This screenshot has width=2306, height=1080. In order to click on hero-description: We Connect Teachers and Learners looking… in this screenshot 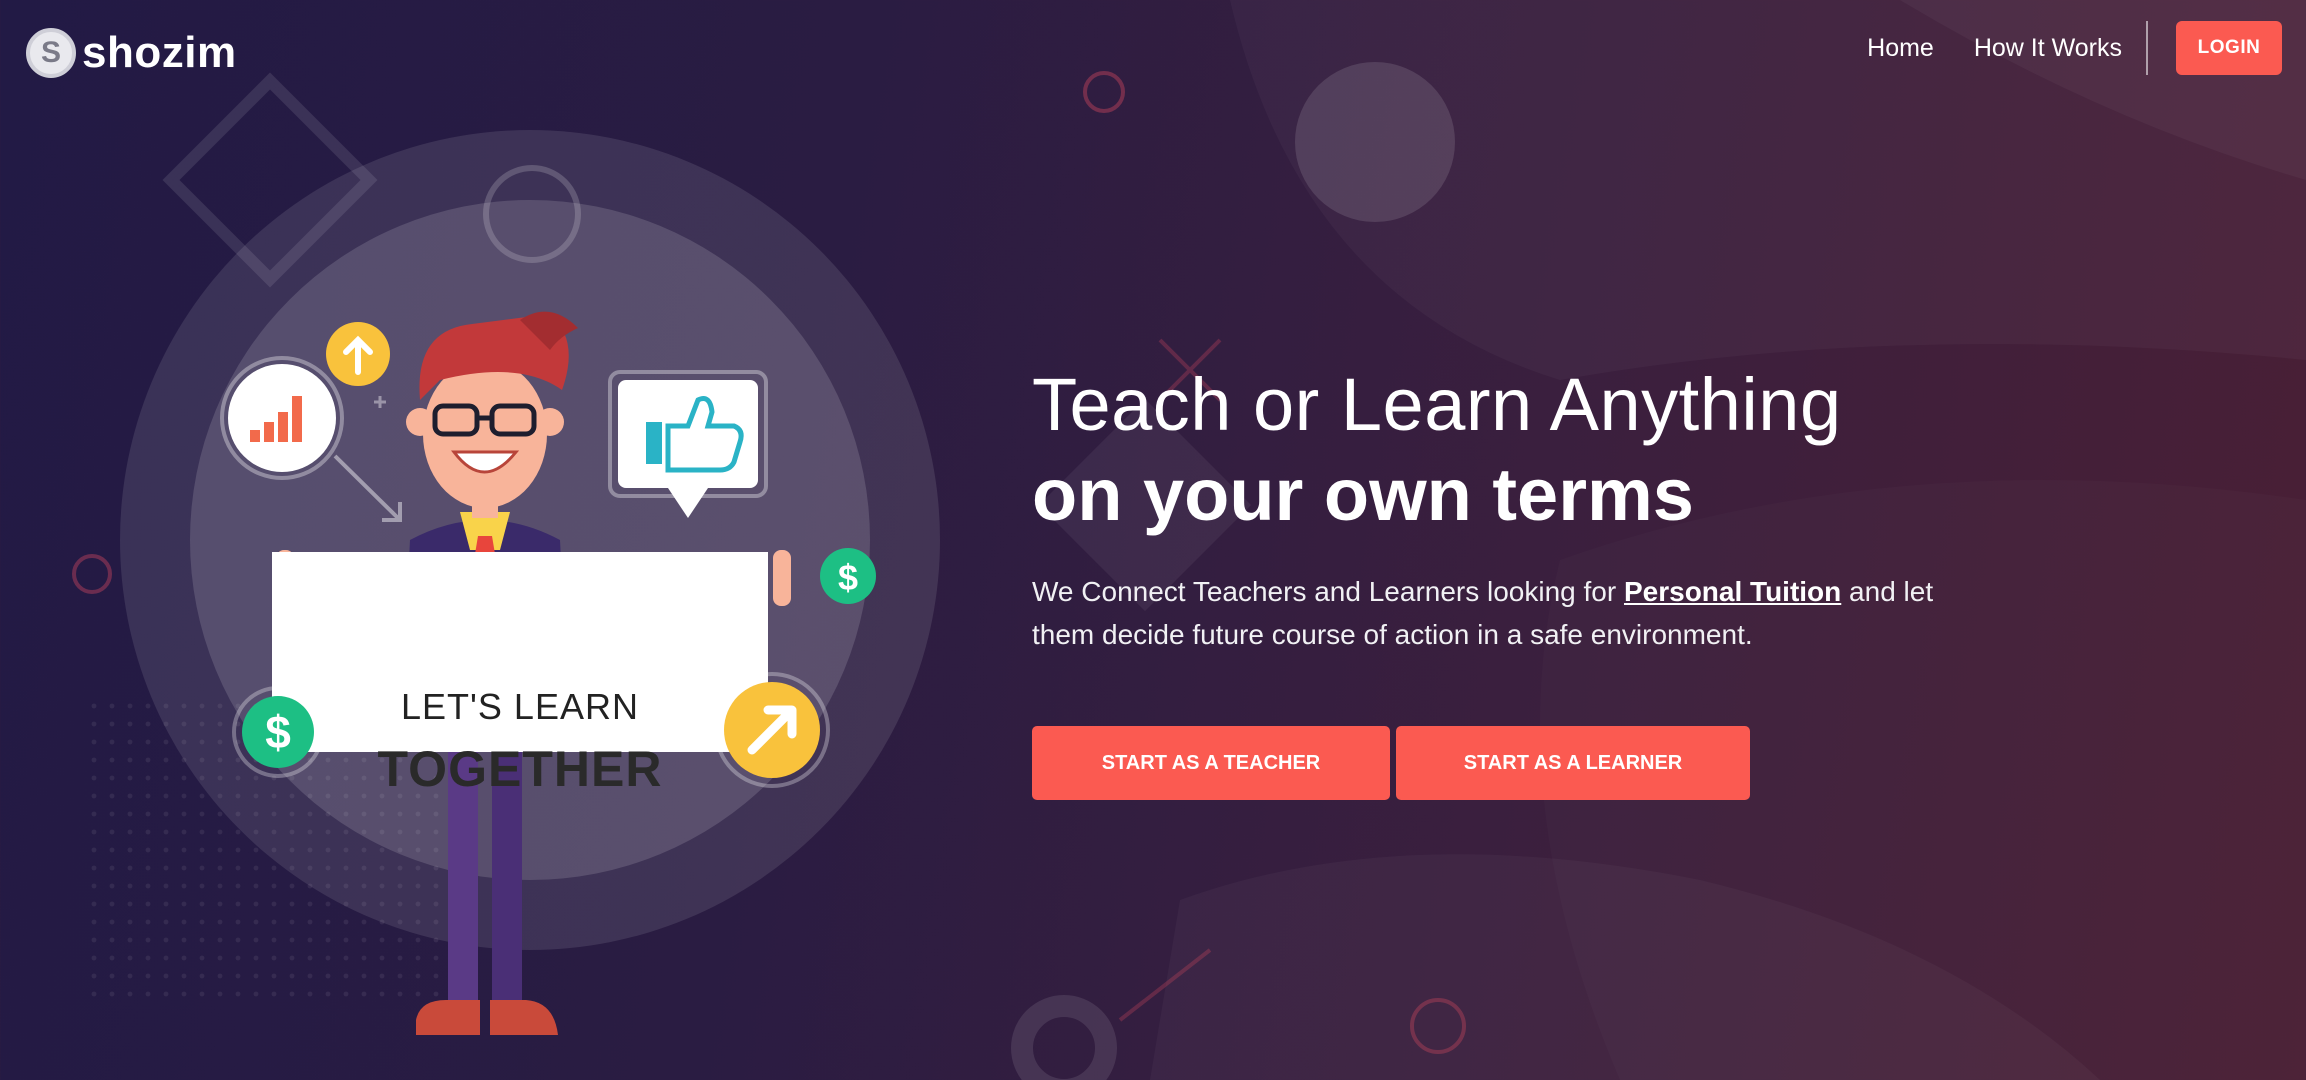, I will do `click(1512, 613)`.